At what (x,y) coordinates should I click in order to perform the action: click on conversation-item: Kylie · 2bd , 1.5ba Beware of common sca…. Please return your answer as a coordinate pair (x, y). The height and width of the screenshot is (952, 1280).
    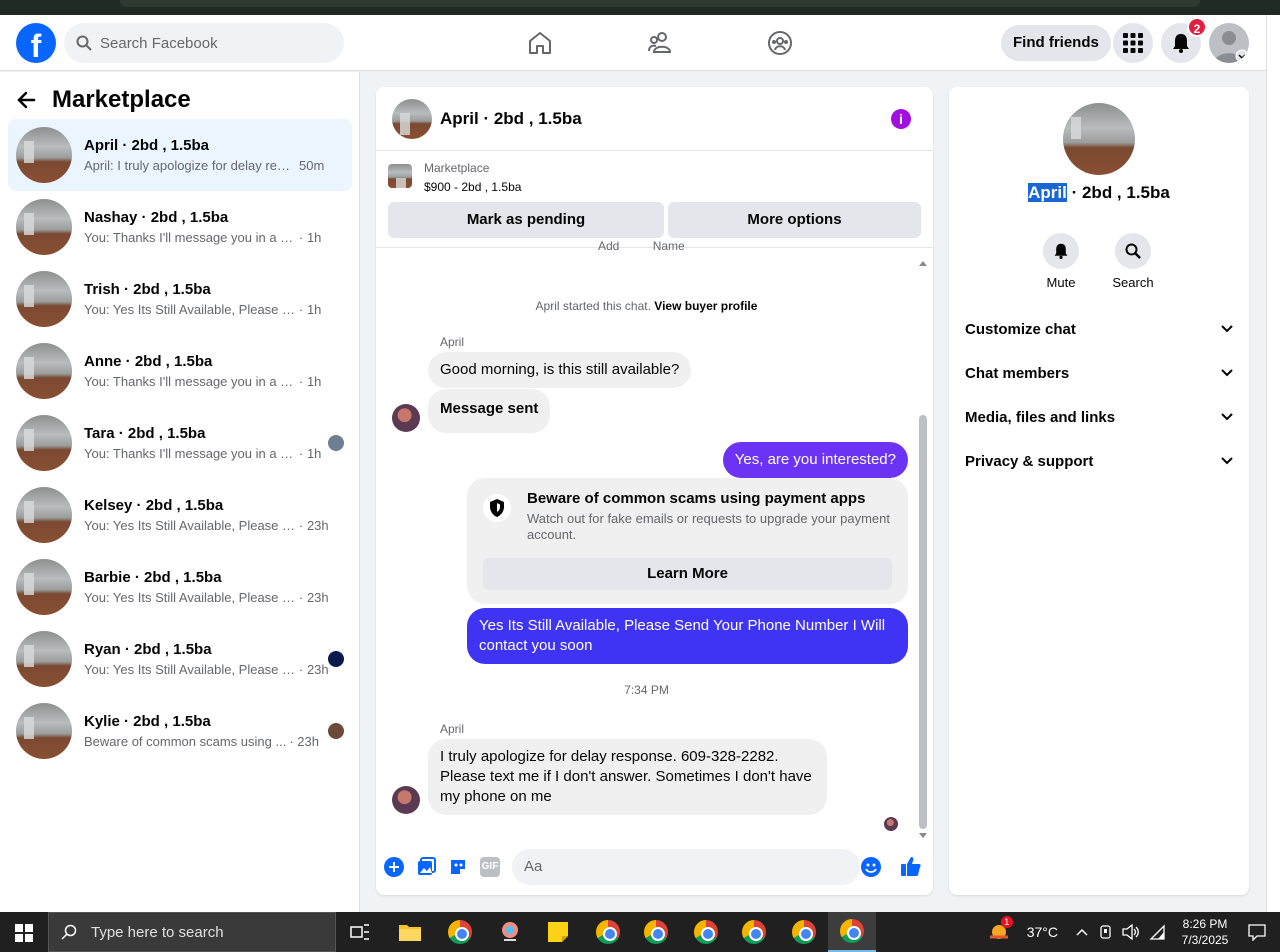
    Looking at the image, I should click on (180, 731).